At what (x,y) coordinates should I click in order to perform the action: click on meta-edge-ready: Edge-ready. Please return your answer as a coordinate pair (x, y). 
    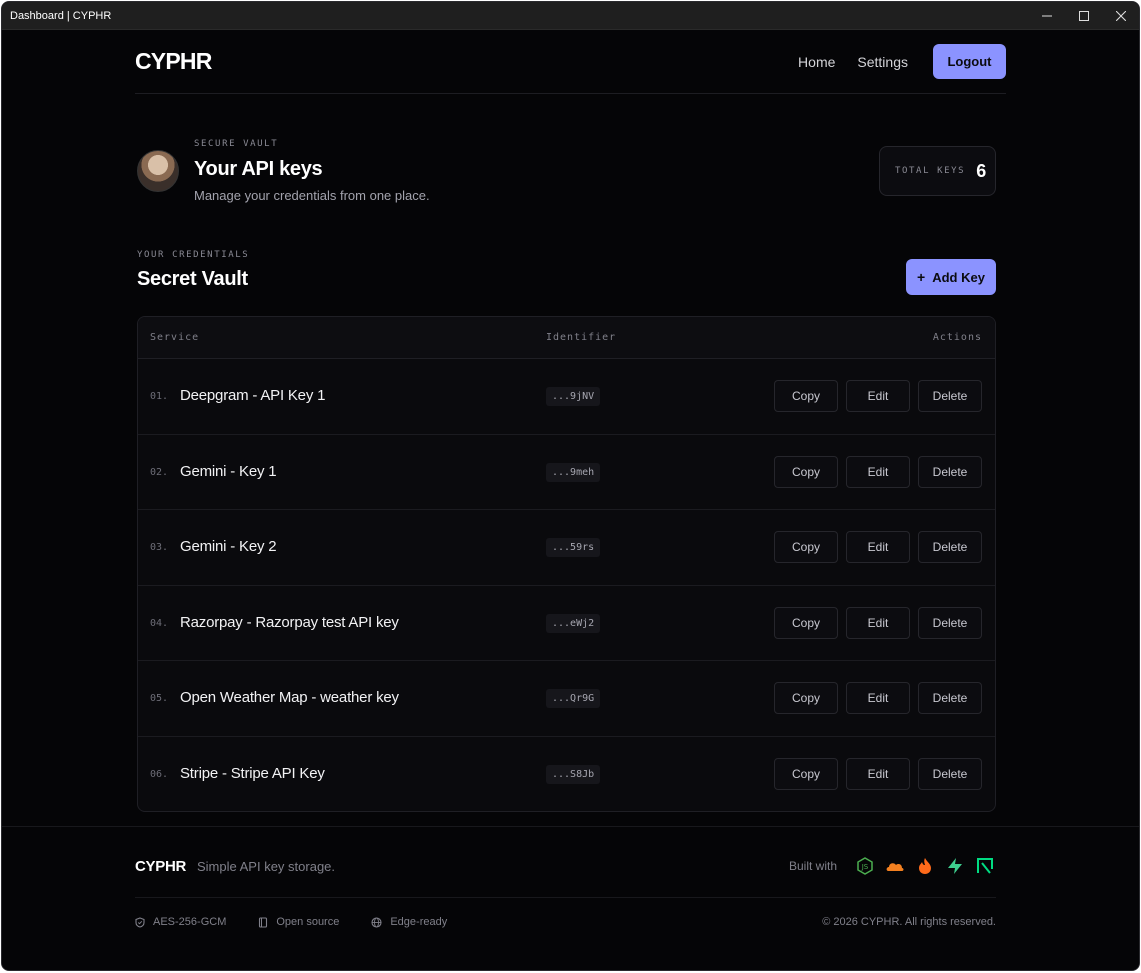
    Looking at the image, I should click on (409, 922).